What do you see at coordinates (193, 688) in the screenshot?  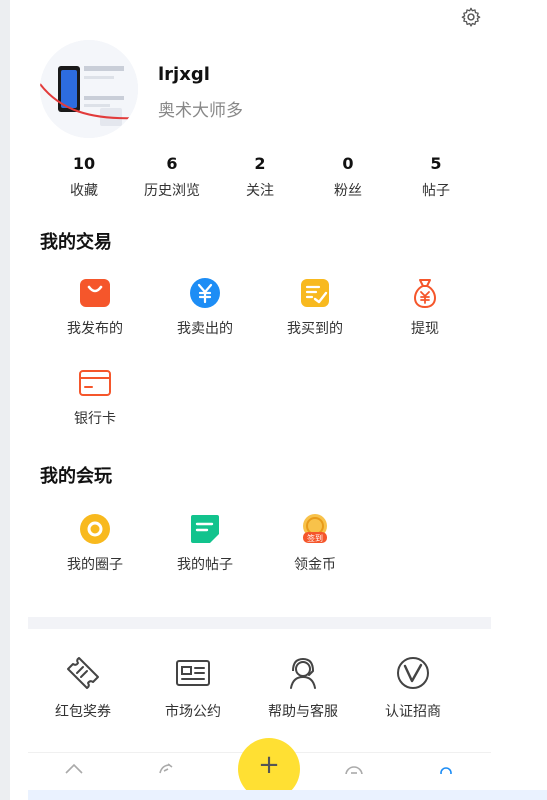 I see `tool-market-convention: 市场公约` at bounding box center [193, 688].